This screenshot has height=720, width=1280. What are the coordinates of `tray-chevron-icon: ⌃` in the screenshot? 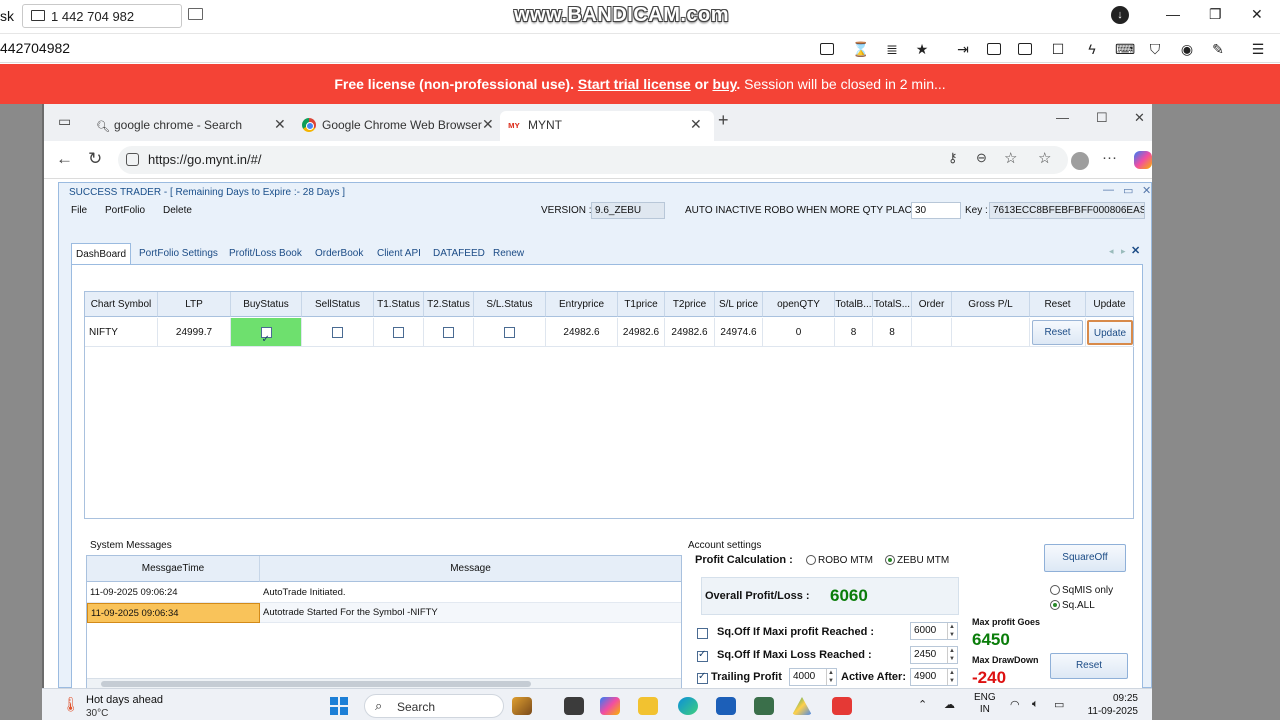 It's located at (922, 704).